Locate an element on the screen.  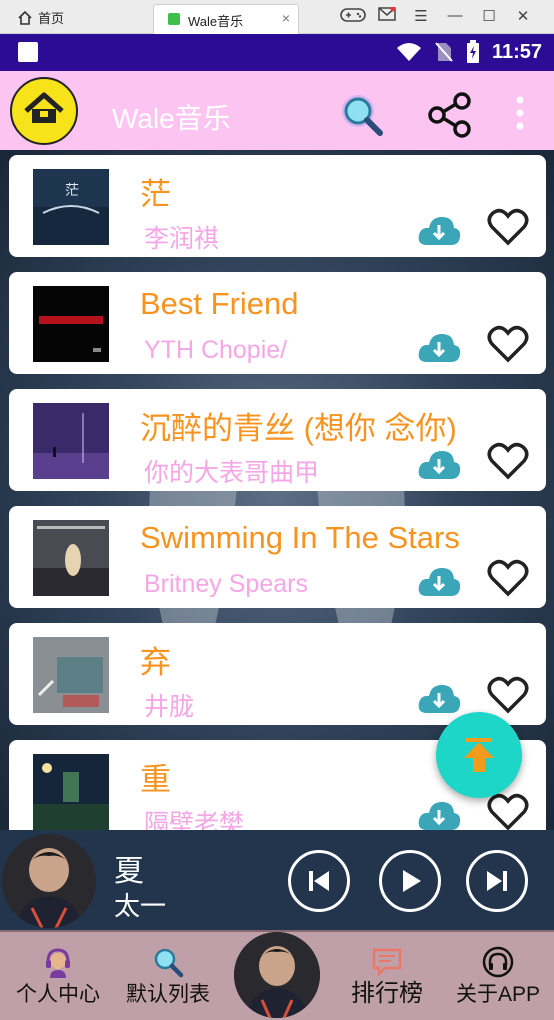
song-artist: Britney Spears is located at coordinates (226, 584).